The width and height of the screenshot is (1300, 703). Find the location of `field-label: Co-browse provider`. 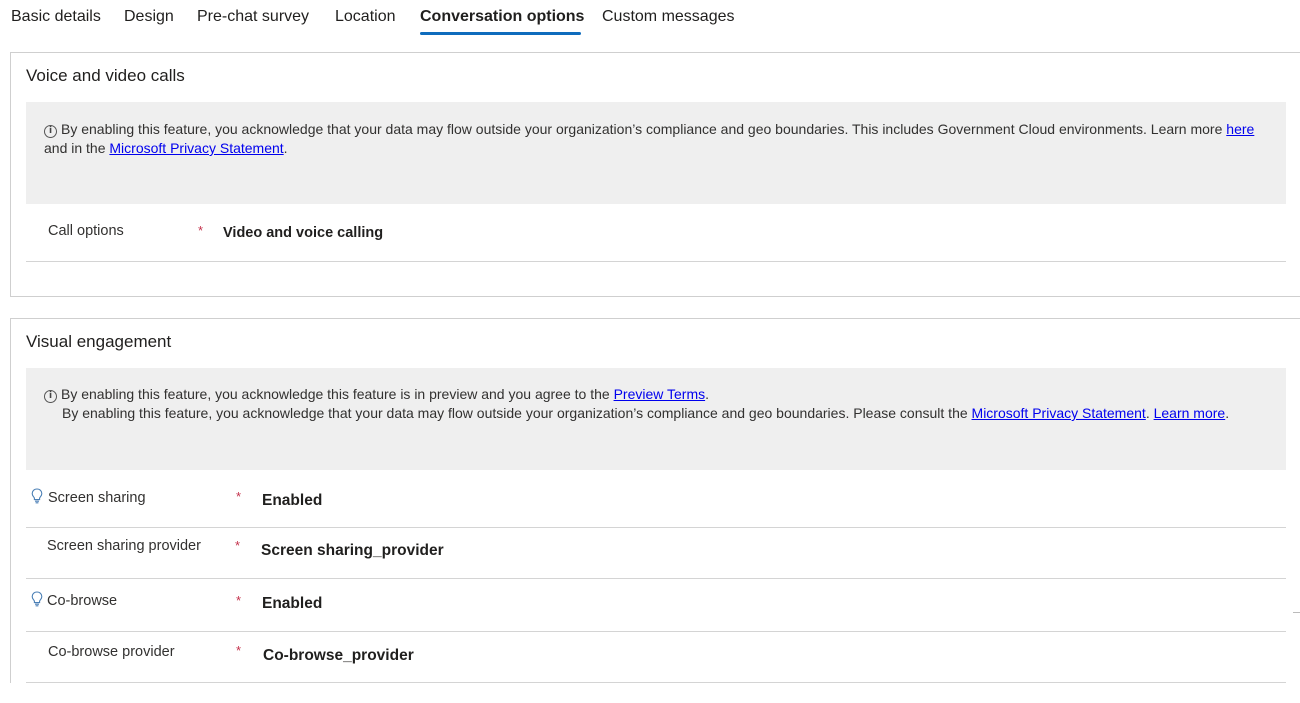

field-label: Co-browse provider is located at coordinates (111, 652).